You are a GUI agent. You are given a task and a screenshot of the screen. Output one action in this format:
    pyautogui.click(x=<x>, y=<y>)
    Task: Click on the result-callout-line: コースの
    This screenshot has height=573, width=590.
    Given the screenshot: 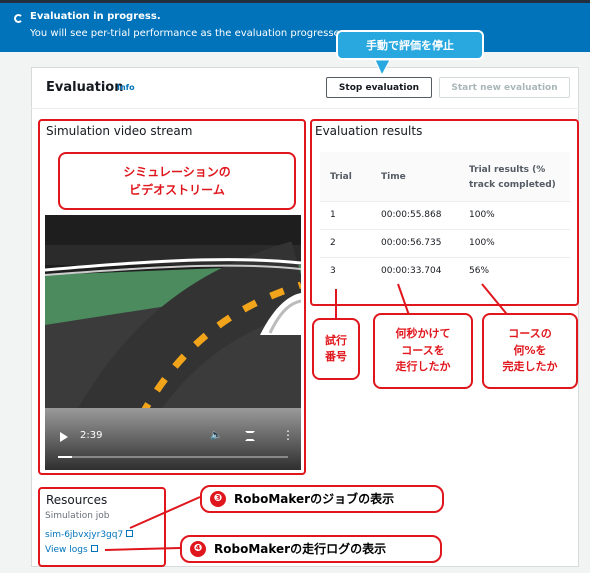 What is the action you would take?
    pyautogui.click(x=530, y=334)
    